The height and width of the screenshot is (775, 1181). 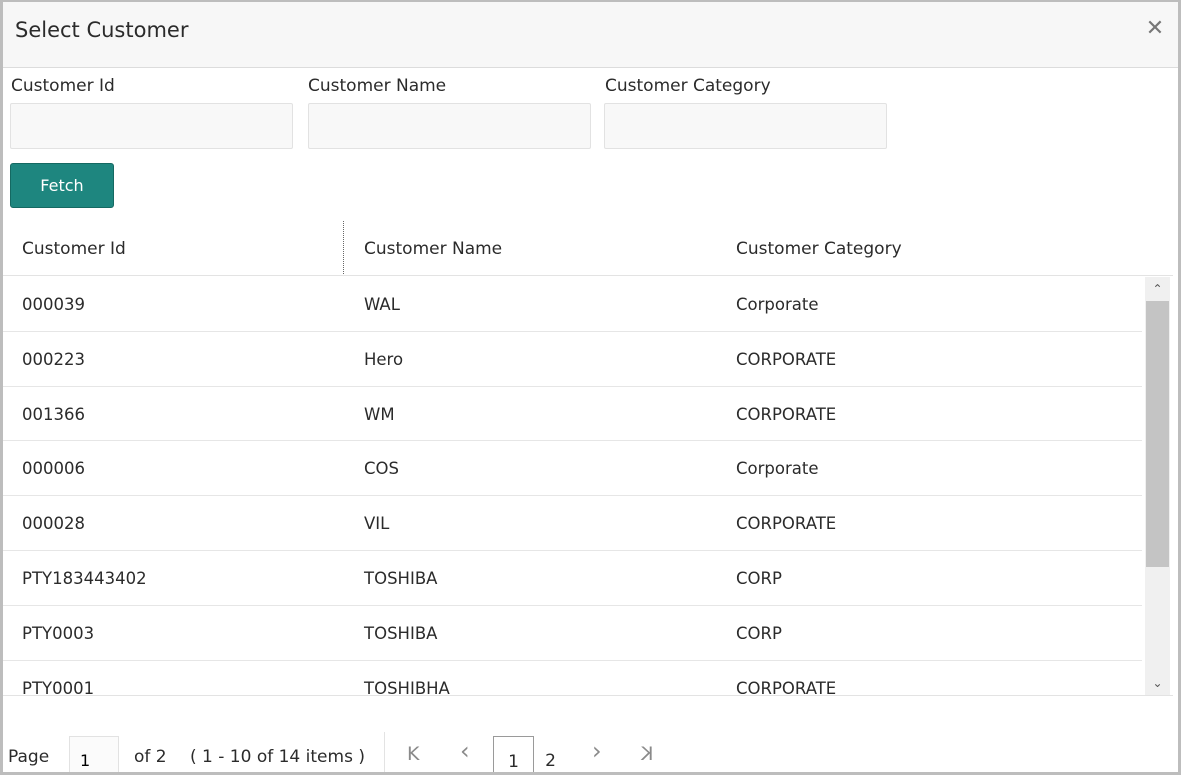 I want to click on customer-category-label: Customer Category, so click(x=688, y=86).